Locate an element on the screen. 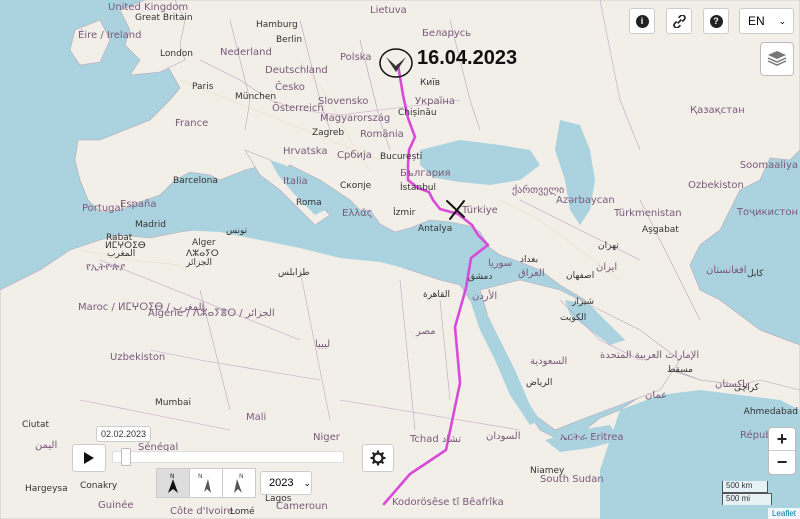  map-label: Tchad تشاد is located at coordinates (436, 439).